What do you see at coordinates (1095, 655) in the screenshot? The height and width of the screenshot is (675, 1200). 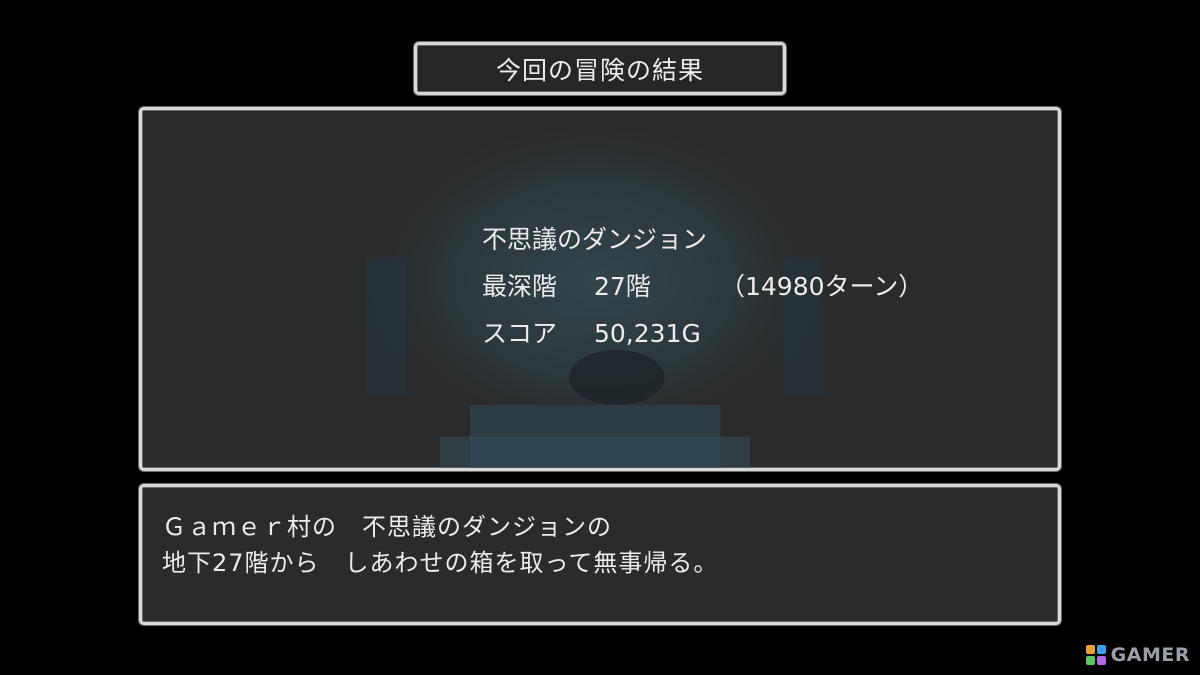 I see `gamer-logo-icon` at bounding box center [1095, 655].